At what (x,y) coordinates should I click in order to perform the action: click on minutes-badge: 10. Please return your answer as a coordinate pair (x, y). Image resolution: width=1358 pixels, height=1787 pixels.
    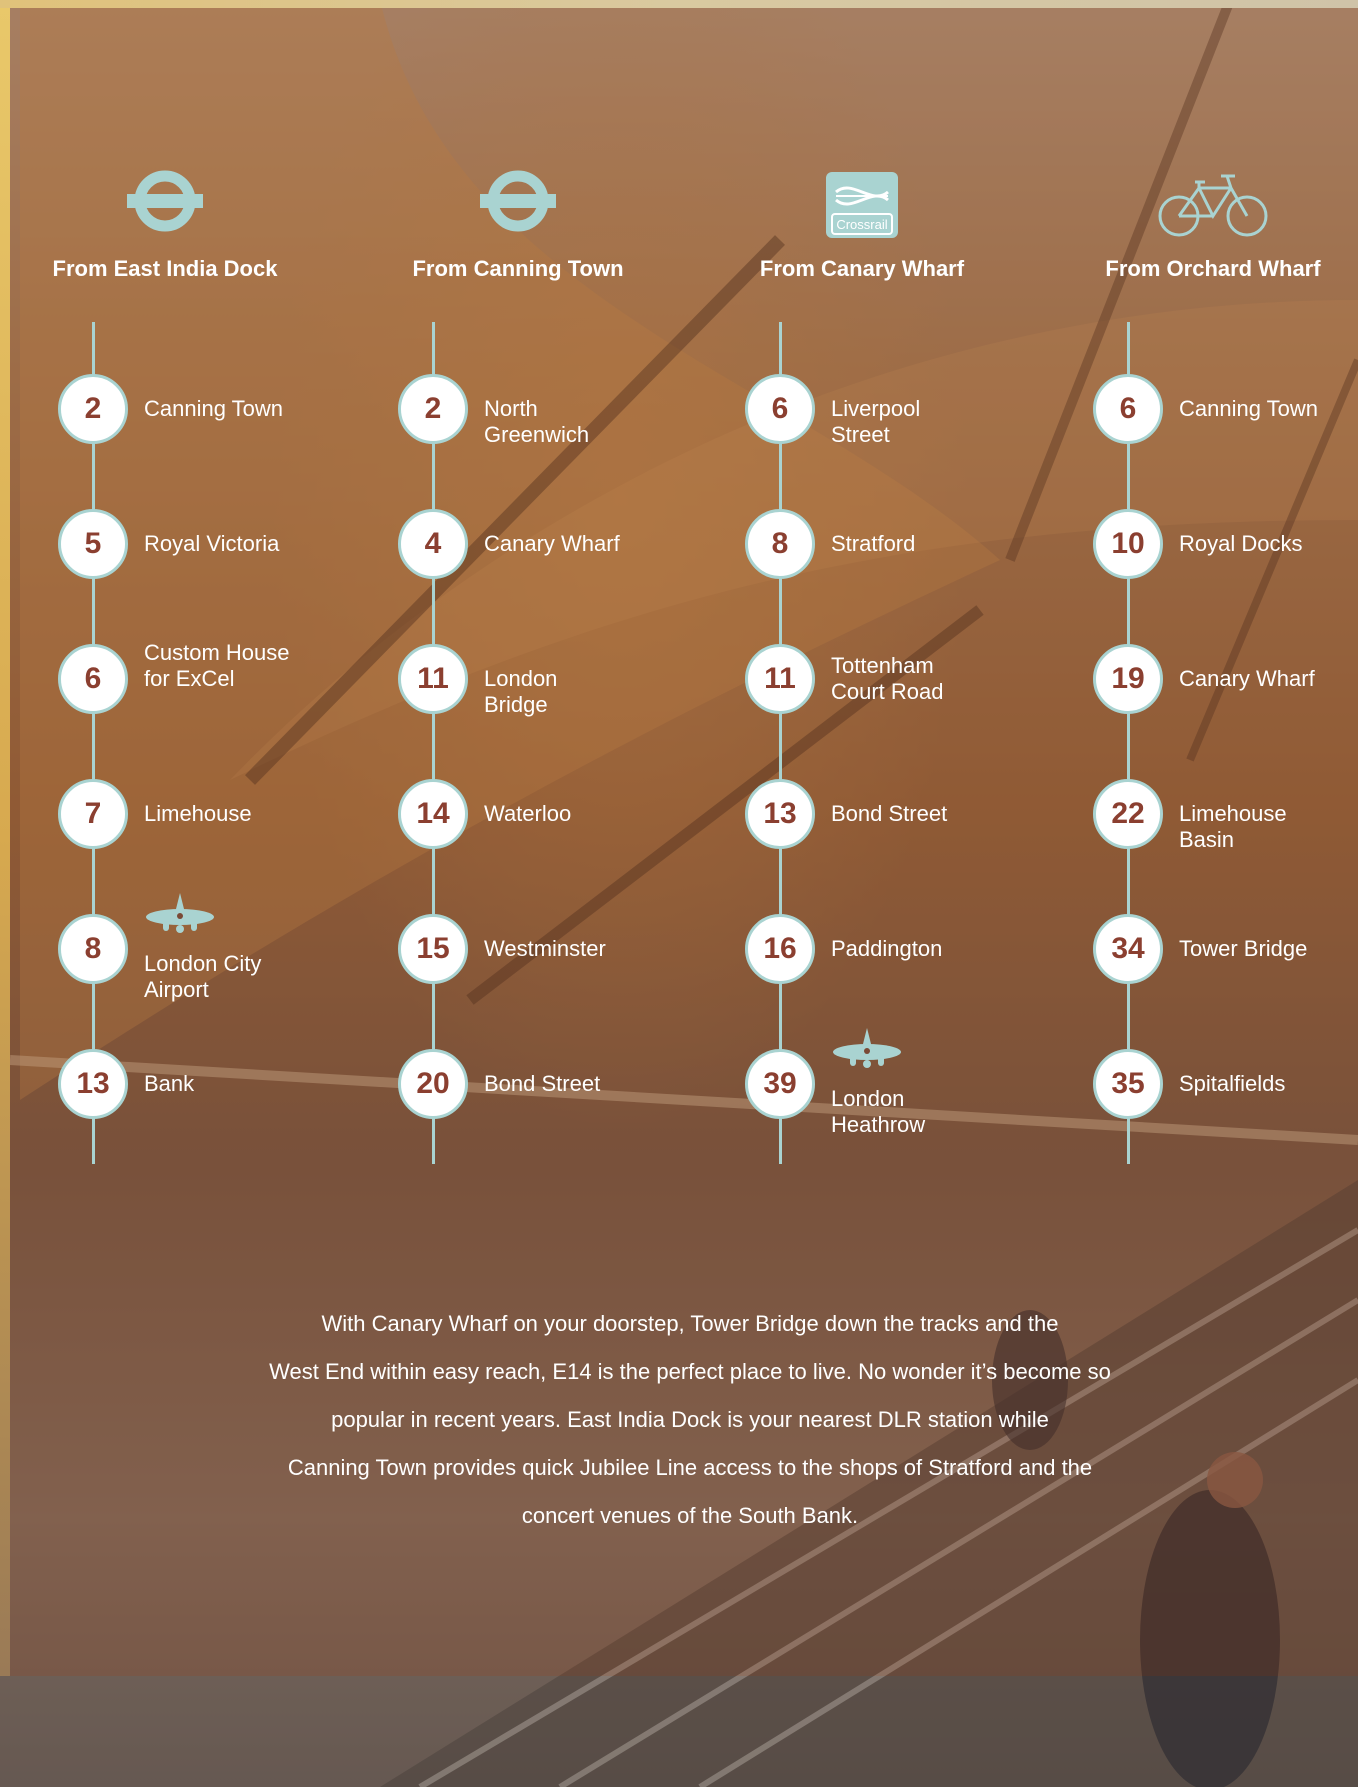
    Looking at the image, I should click on (1128, 544).